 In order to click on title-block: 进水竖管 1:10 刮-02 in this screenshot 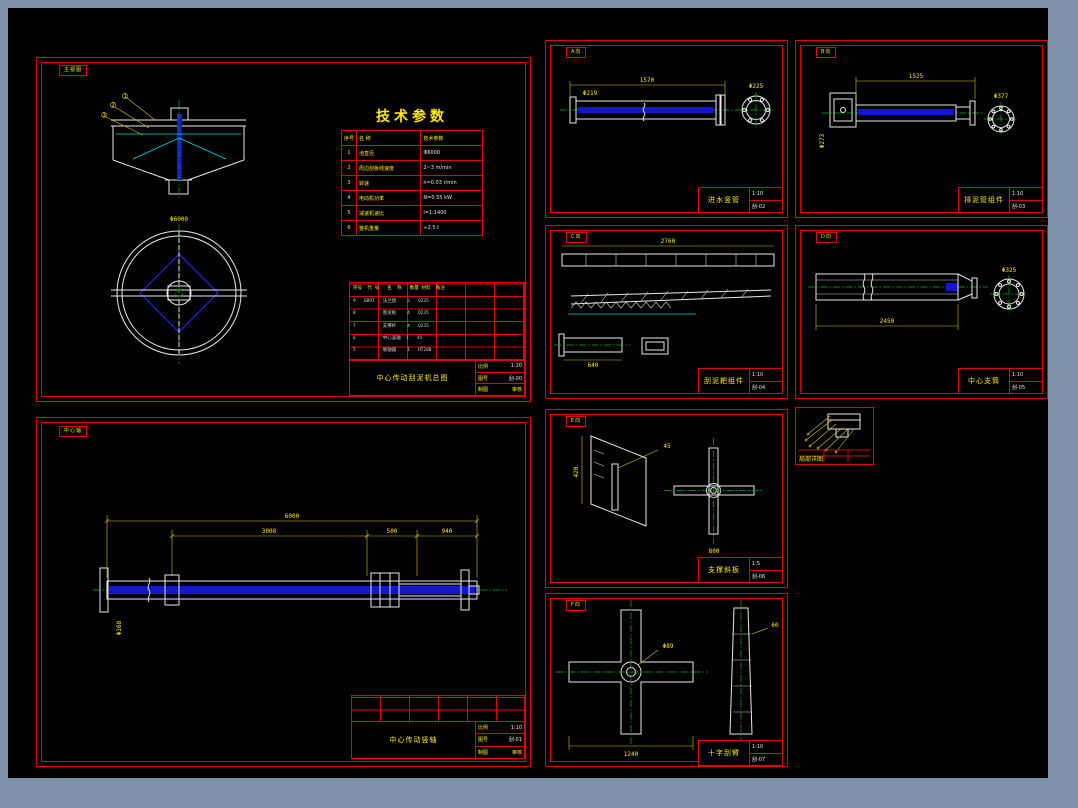, I will do `click(740, 200)`.